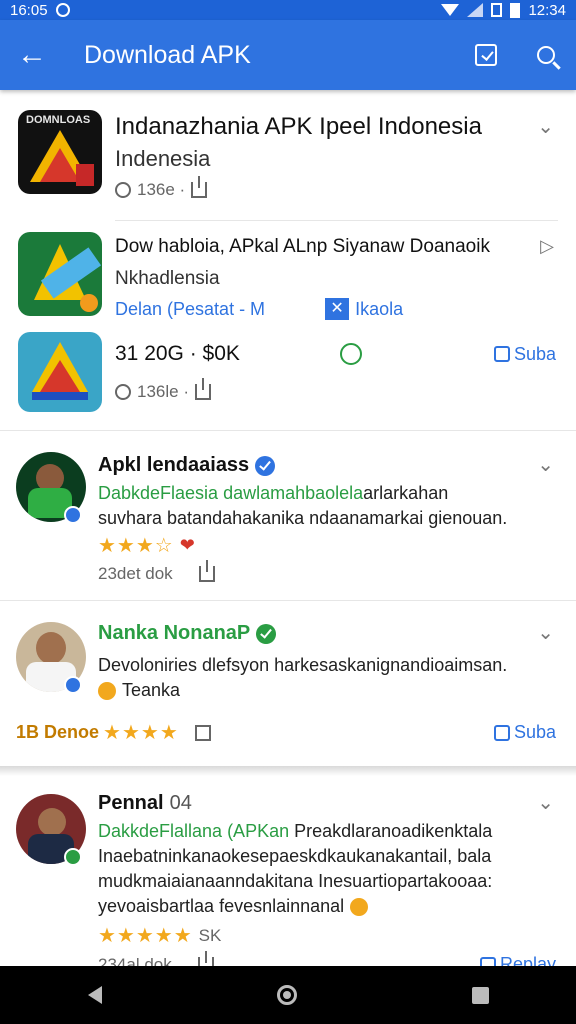 This screenshot has width=576, height=1024. I want to click on back-button: ←, so click(32, 55).